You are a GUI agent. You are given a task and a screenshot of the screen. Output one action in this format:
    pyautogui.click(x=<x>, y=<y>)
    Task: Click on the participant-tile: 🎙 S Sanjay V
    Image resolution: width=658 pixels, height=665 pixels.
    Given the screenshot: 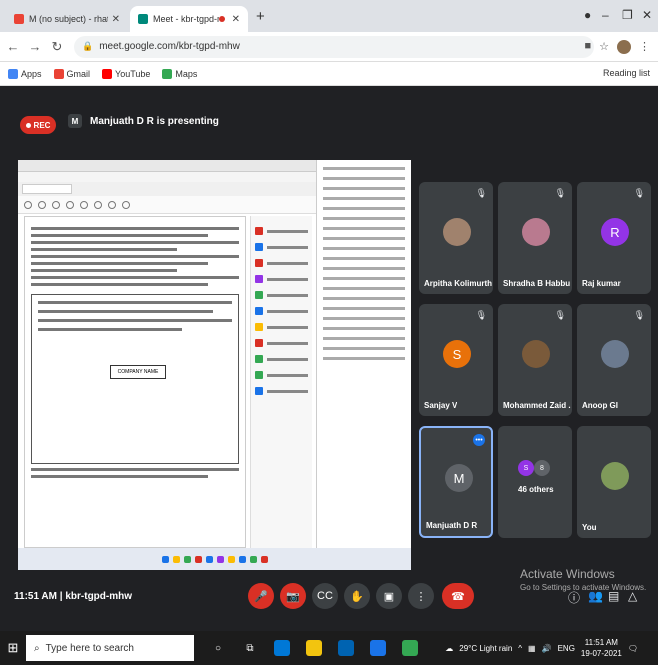 What is the action you would take?
    pyautogui.click(x=456, y=360)
    